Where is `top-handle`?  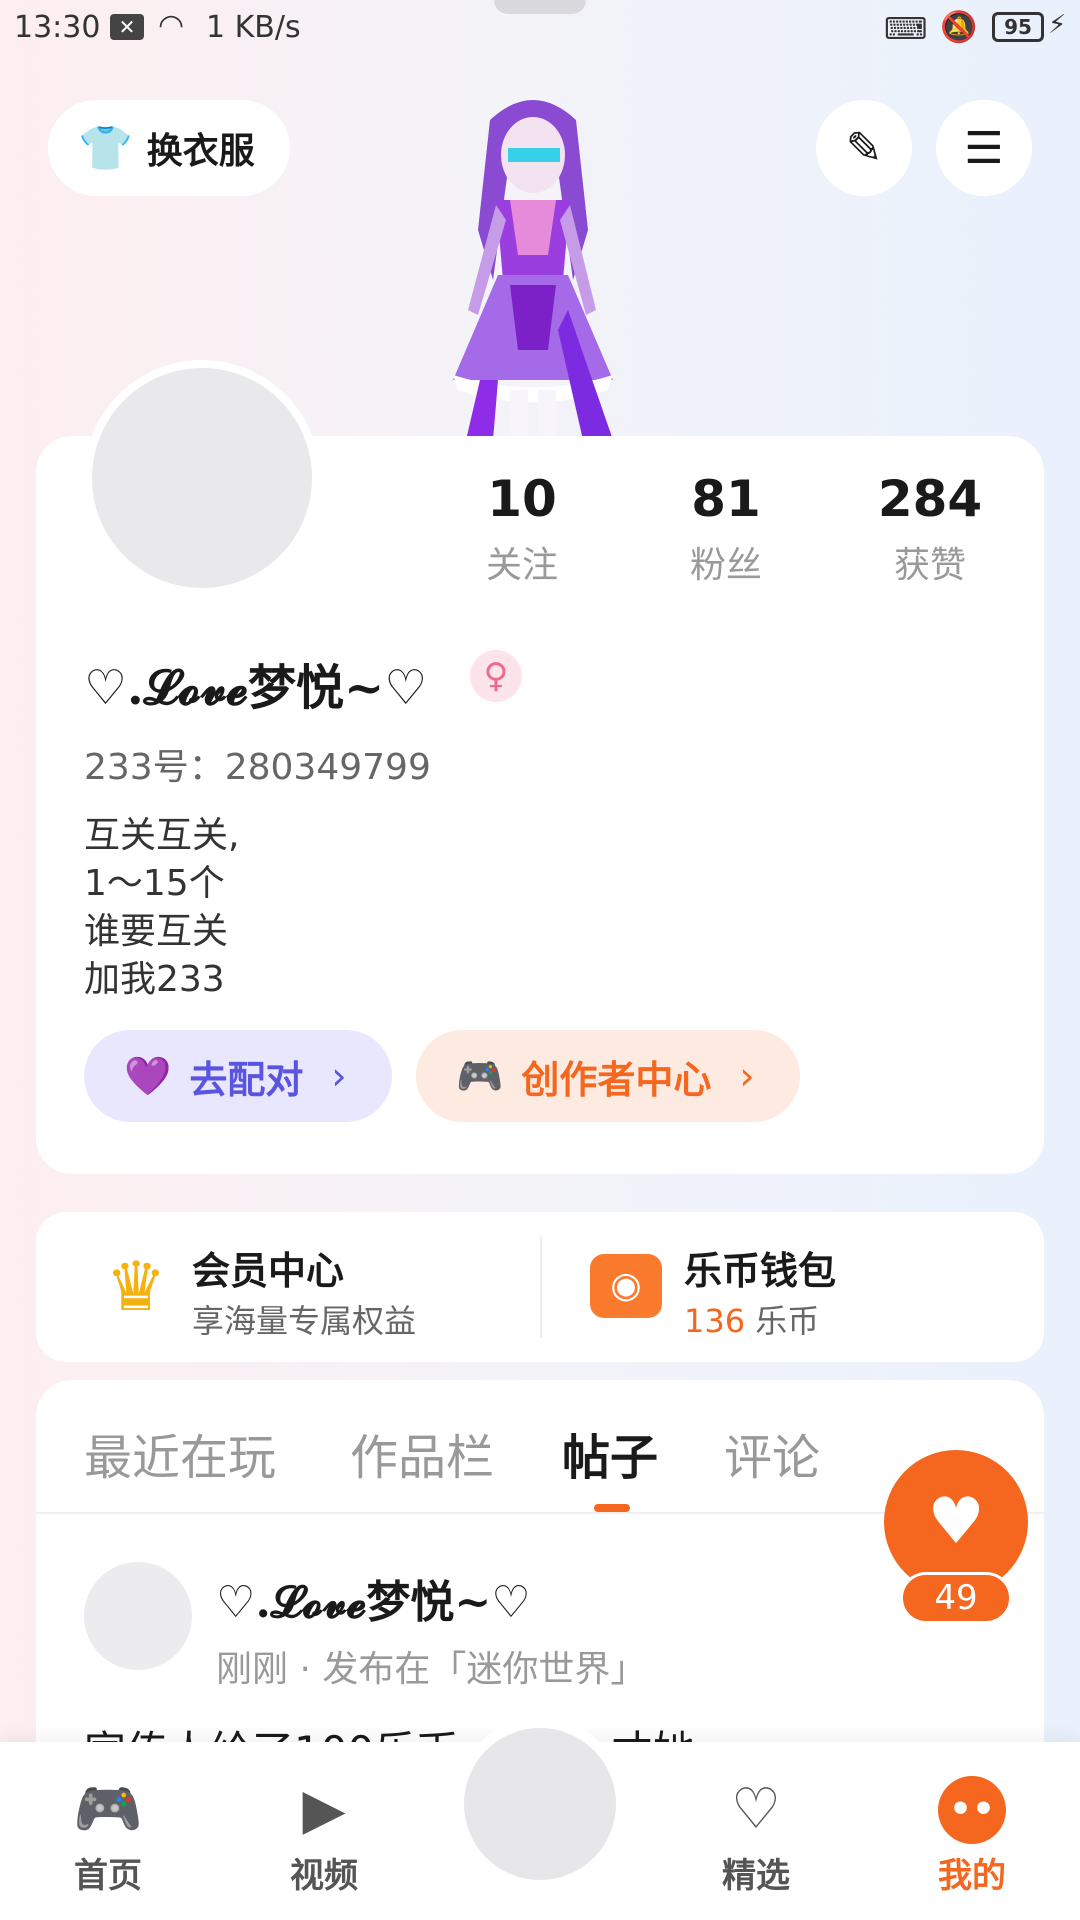 top-handle is located at coordinates (540, 7).